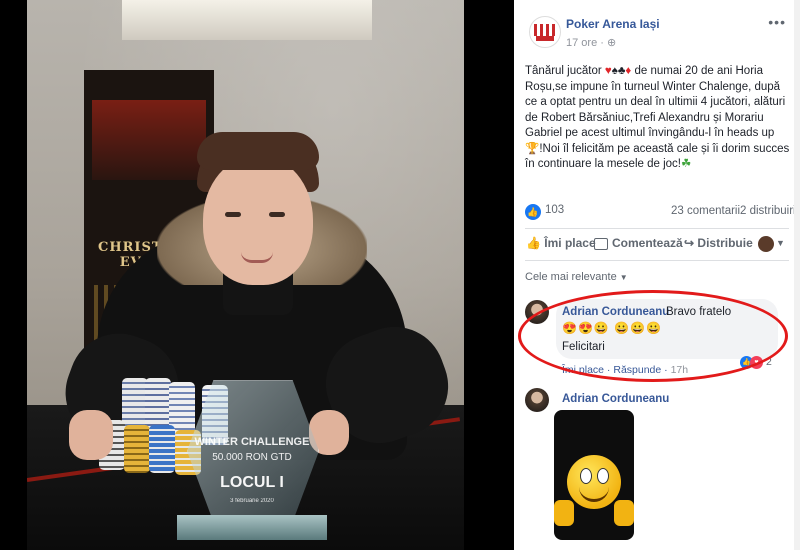 The height and width of the screenshot is (550, 800). I want to click on thumbs-up-smiley-icon, so click(594, 482).